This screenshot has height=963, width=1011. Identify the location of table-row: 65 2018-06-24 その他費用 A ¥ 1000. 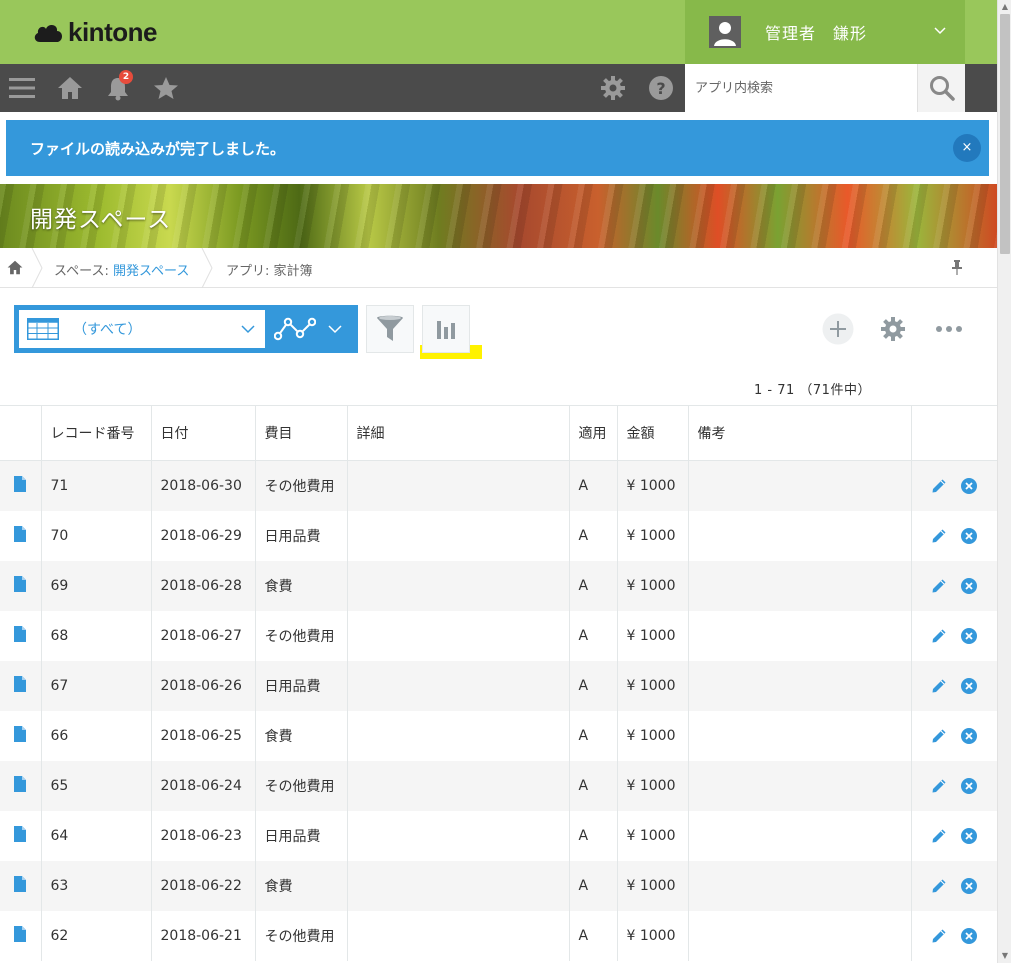
(498, 785).